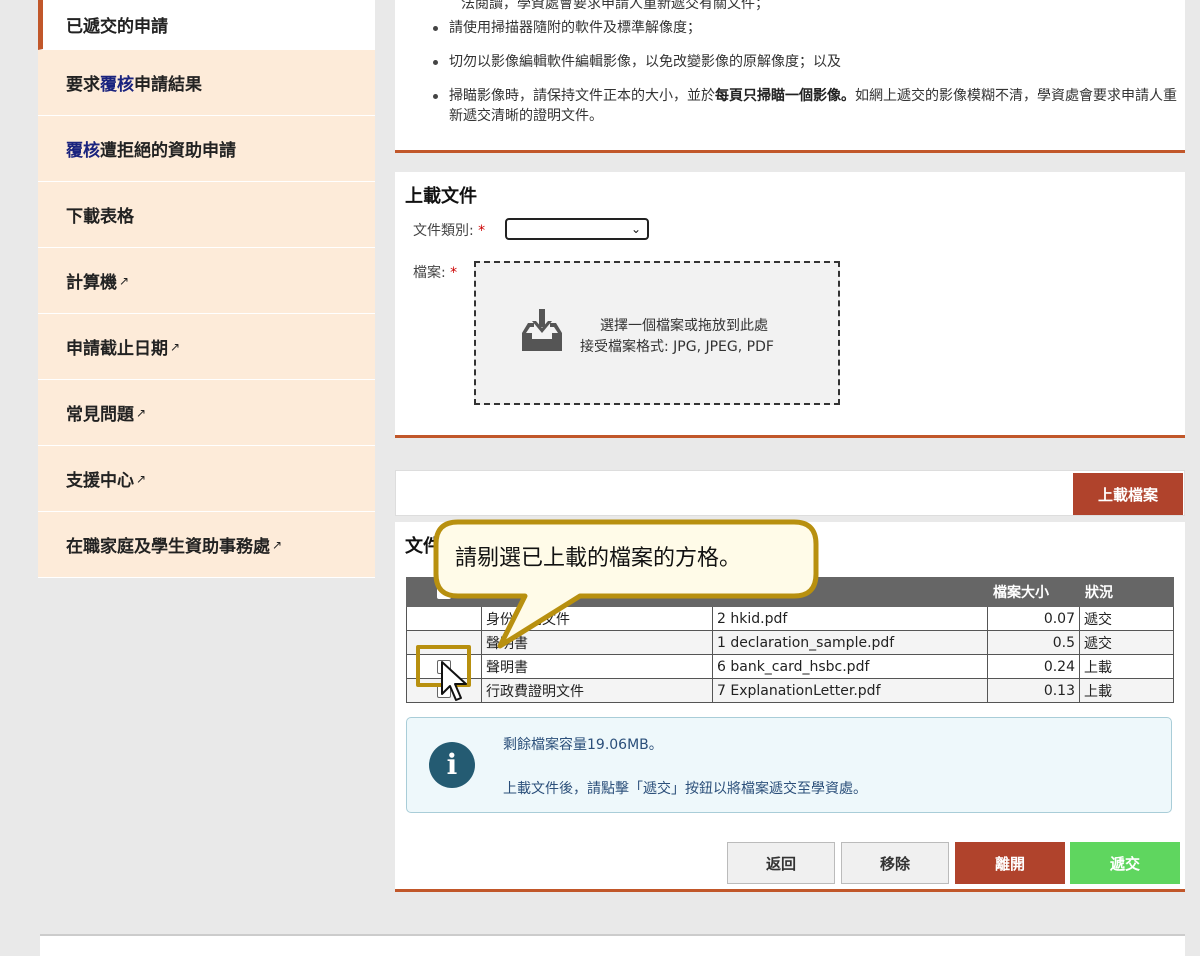  Describe the element at coordinates (1126, 592) in the screenshot. I see `column-header-status: 狀況` at that location.